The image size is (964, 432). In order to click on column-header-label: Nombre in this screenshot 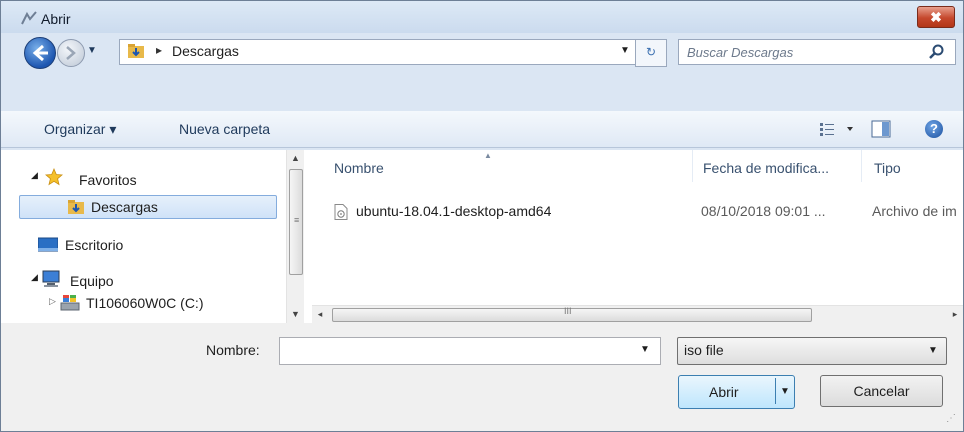, I will do `click(359, 168)`.